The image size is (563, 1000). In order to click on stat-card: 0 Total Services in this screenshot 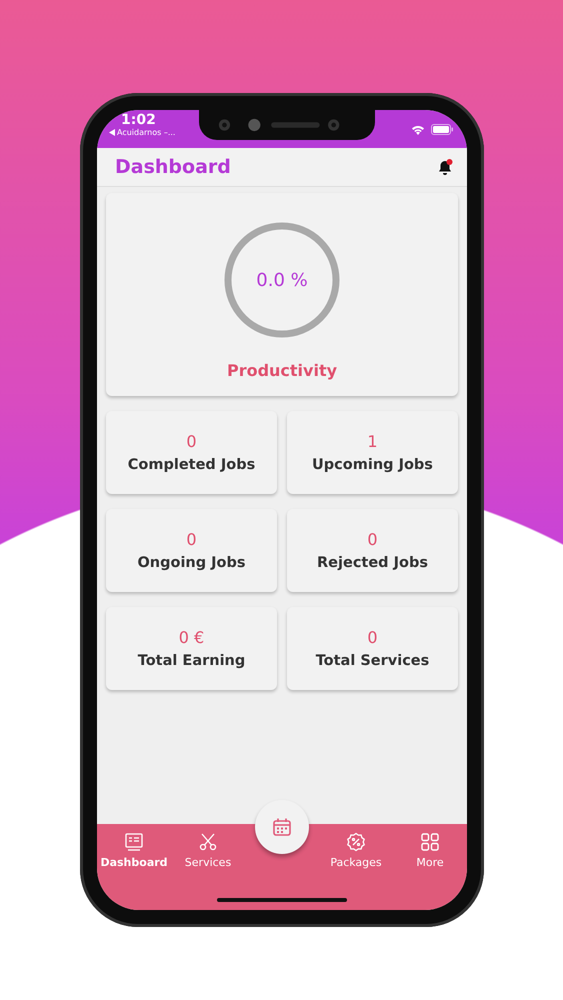, I will do `click(372, 648)`.